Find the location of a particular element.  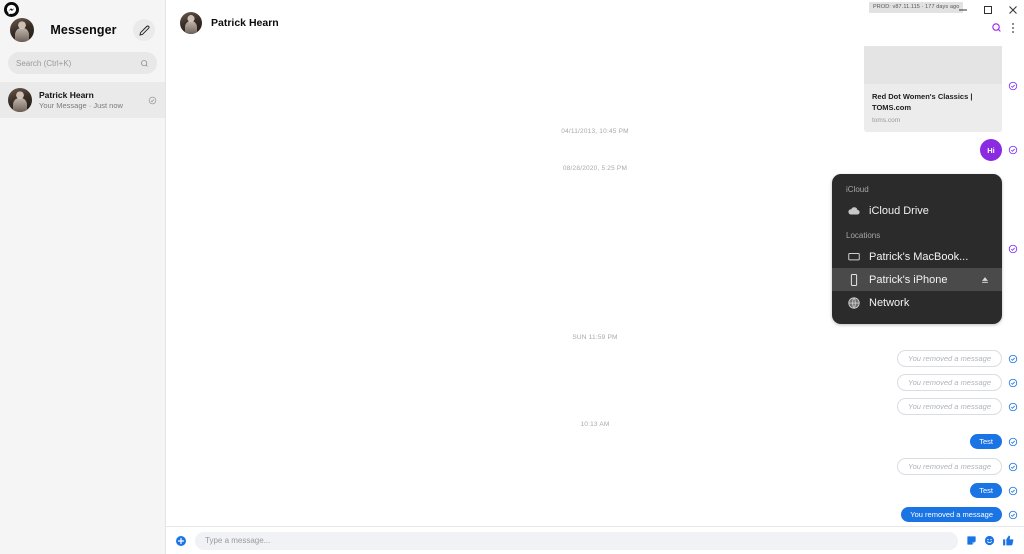

conversation-list: Patrick Hearn Your Message · Just now is located at coordinates (82, 100).